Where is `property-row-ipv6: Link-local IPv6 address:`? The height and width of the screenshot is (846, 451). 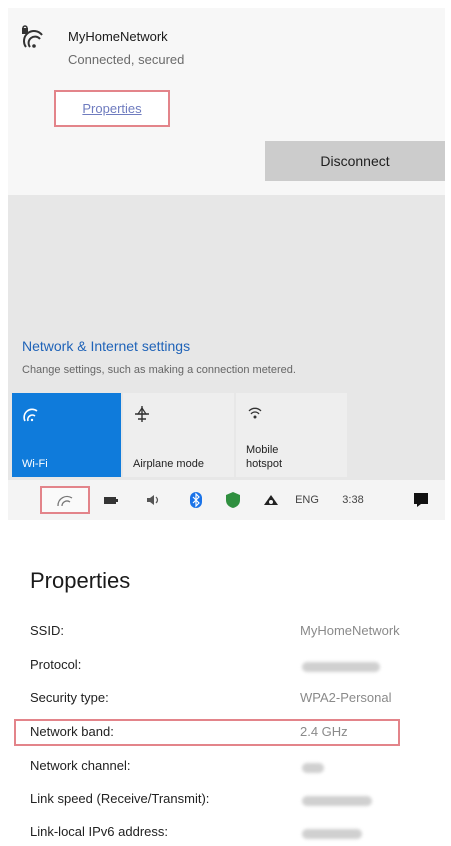
property-row-ipv6: Link-local IPv6 address: is located at coordinates (235, 833).